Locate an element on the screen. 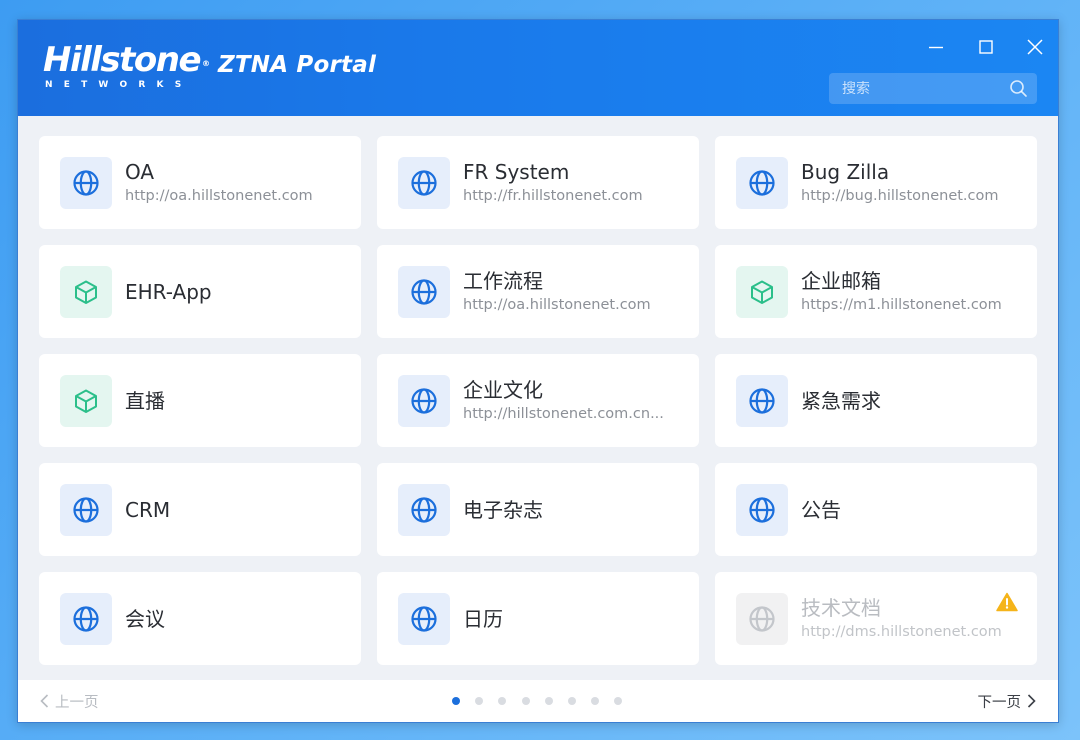 The image size is (1080, 740). app-card: 会议 is located at coordinates (200, 618).